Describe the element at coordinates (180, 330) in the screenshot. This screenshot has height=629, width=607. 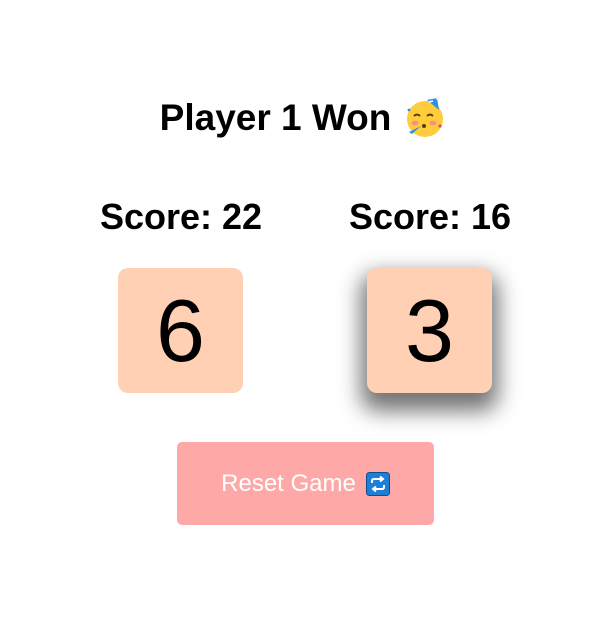
I see `player-1-die: 6` at that location.